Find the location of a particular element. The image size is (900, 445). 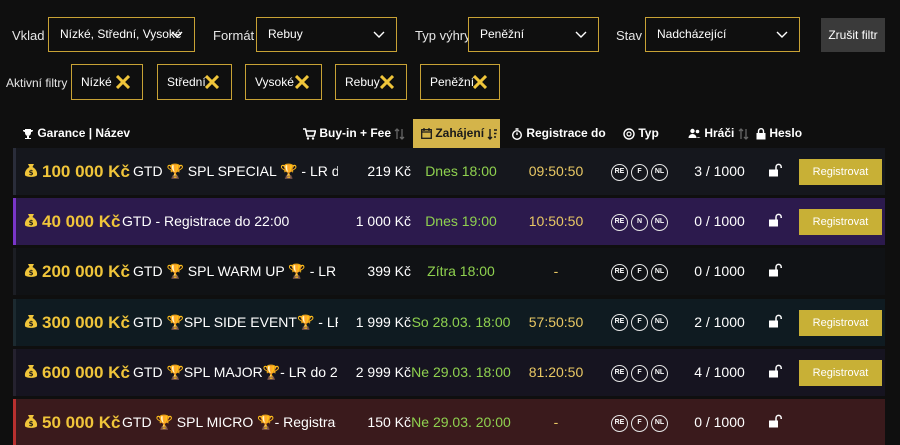

active-filter-chip: Vysoké is located at coordinates (283, 82).